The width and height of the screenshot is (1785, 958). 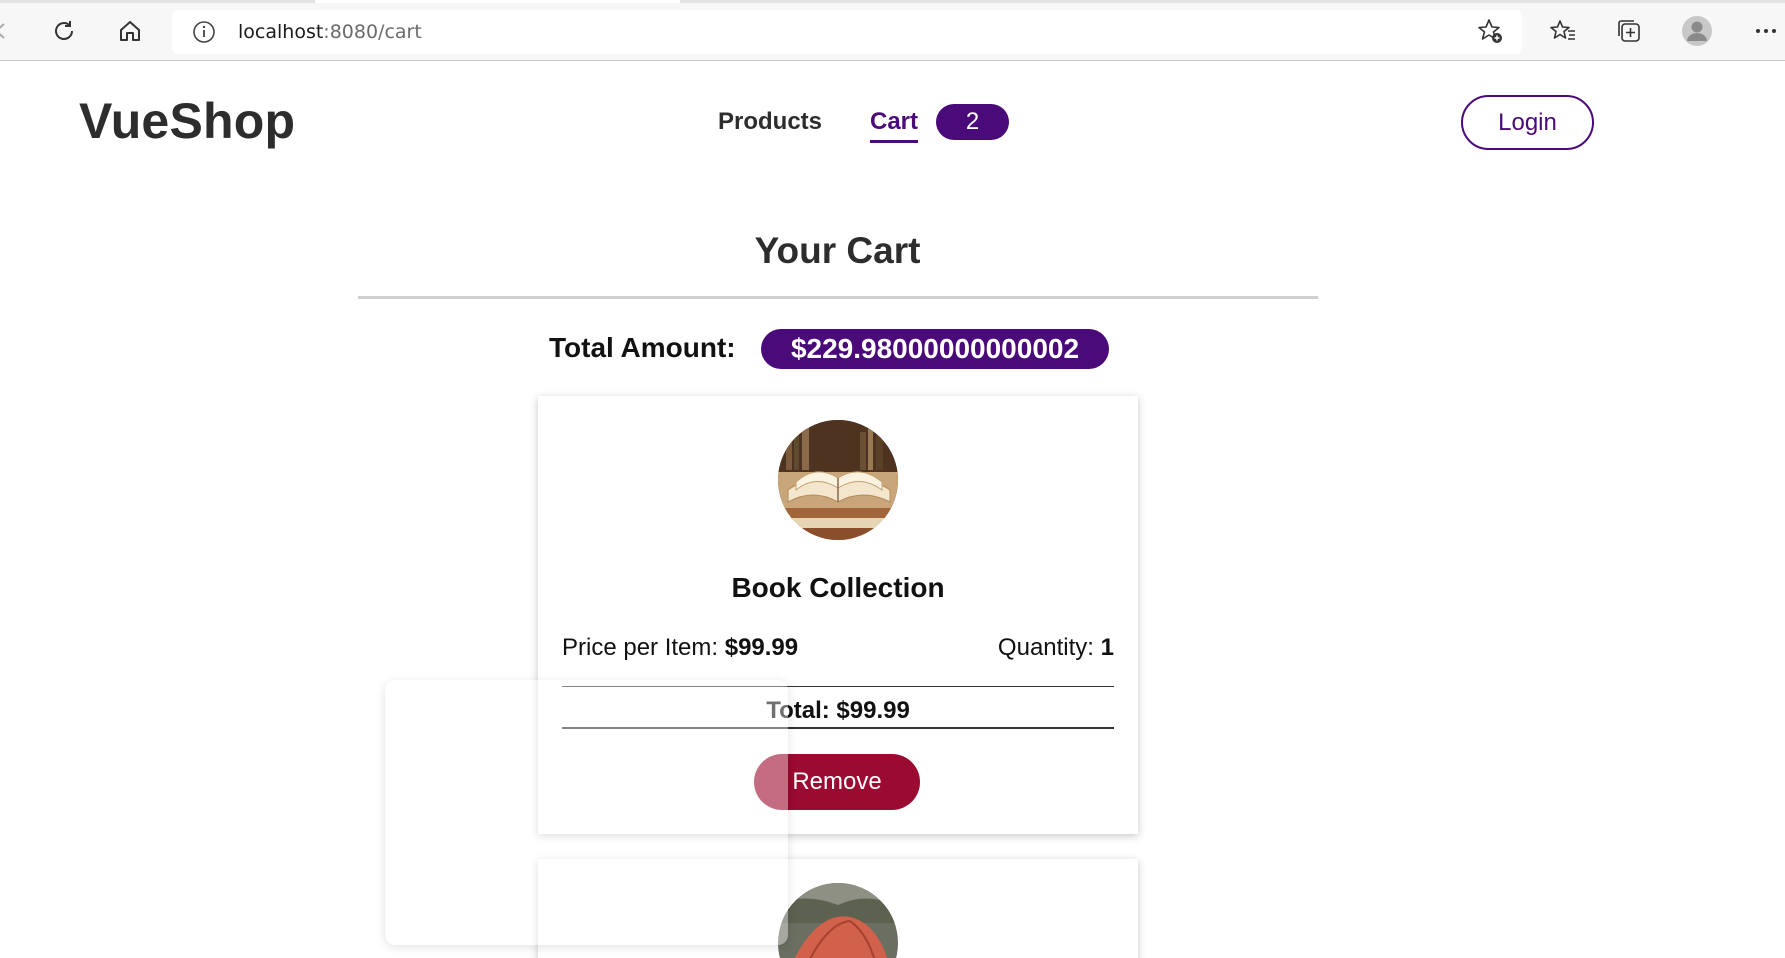 I want to click on item-name: Book Collection, so click(x=838, y=587).